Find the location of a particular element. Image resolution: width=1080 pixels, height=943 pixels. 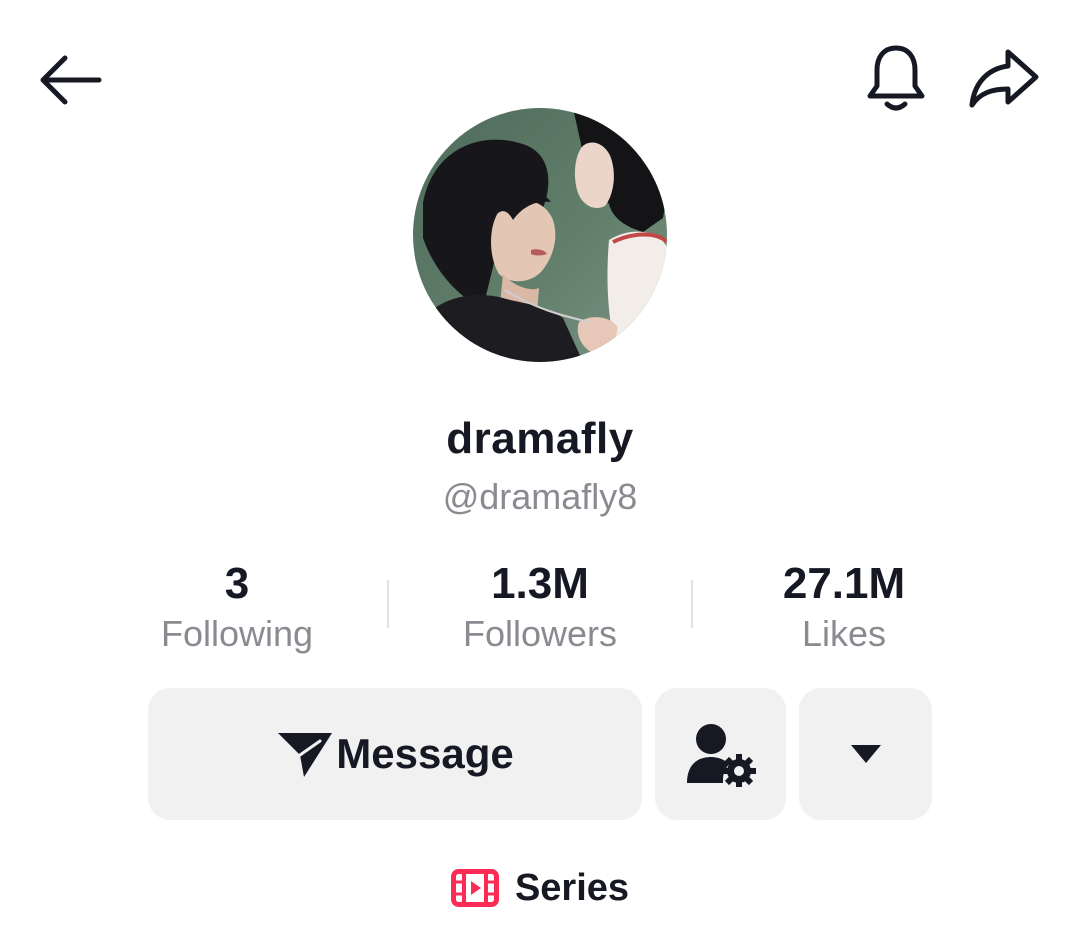

message-button: Message is located at coordinates (395, 754).